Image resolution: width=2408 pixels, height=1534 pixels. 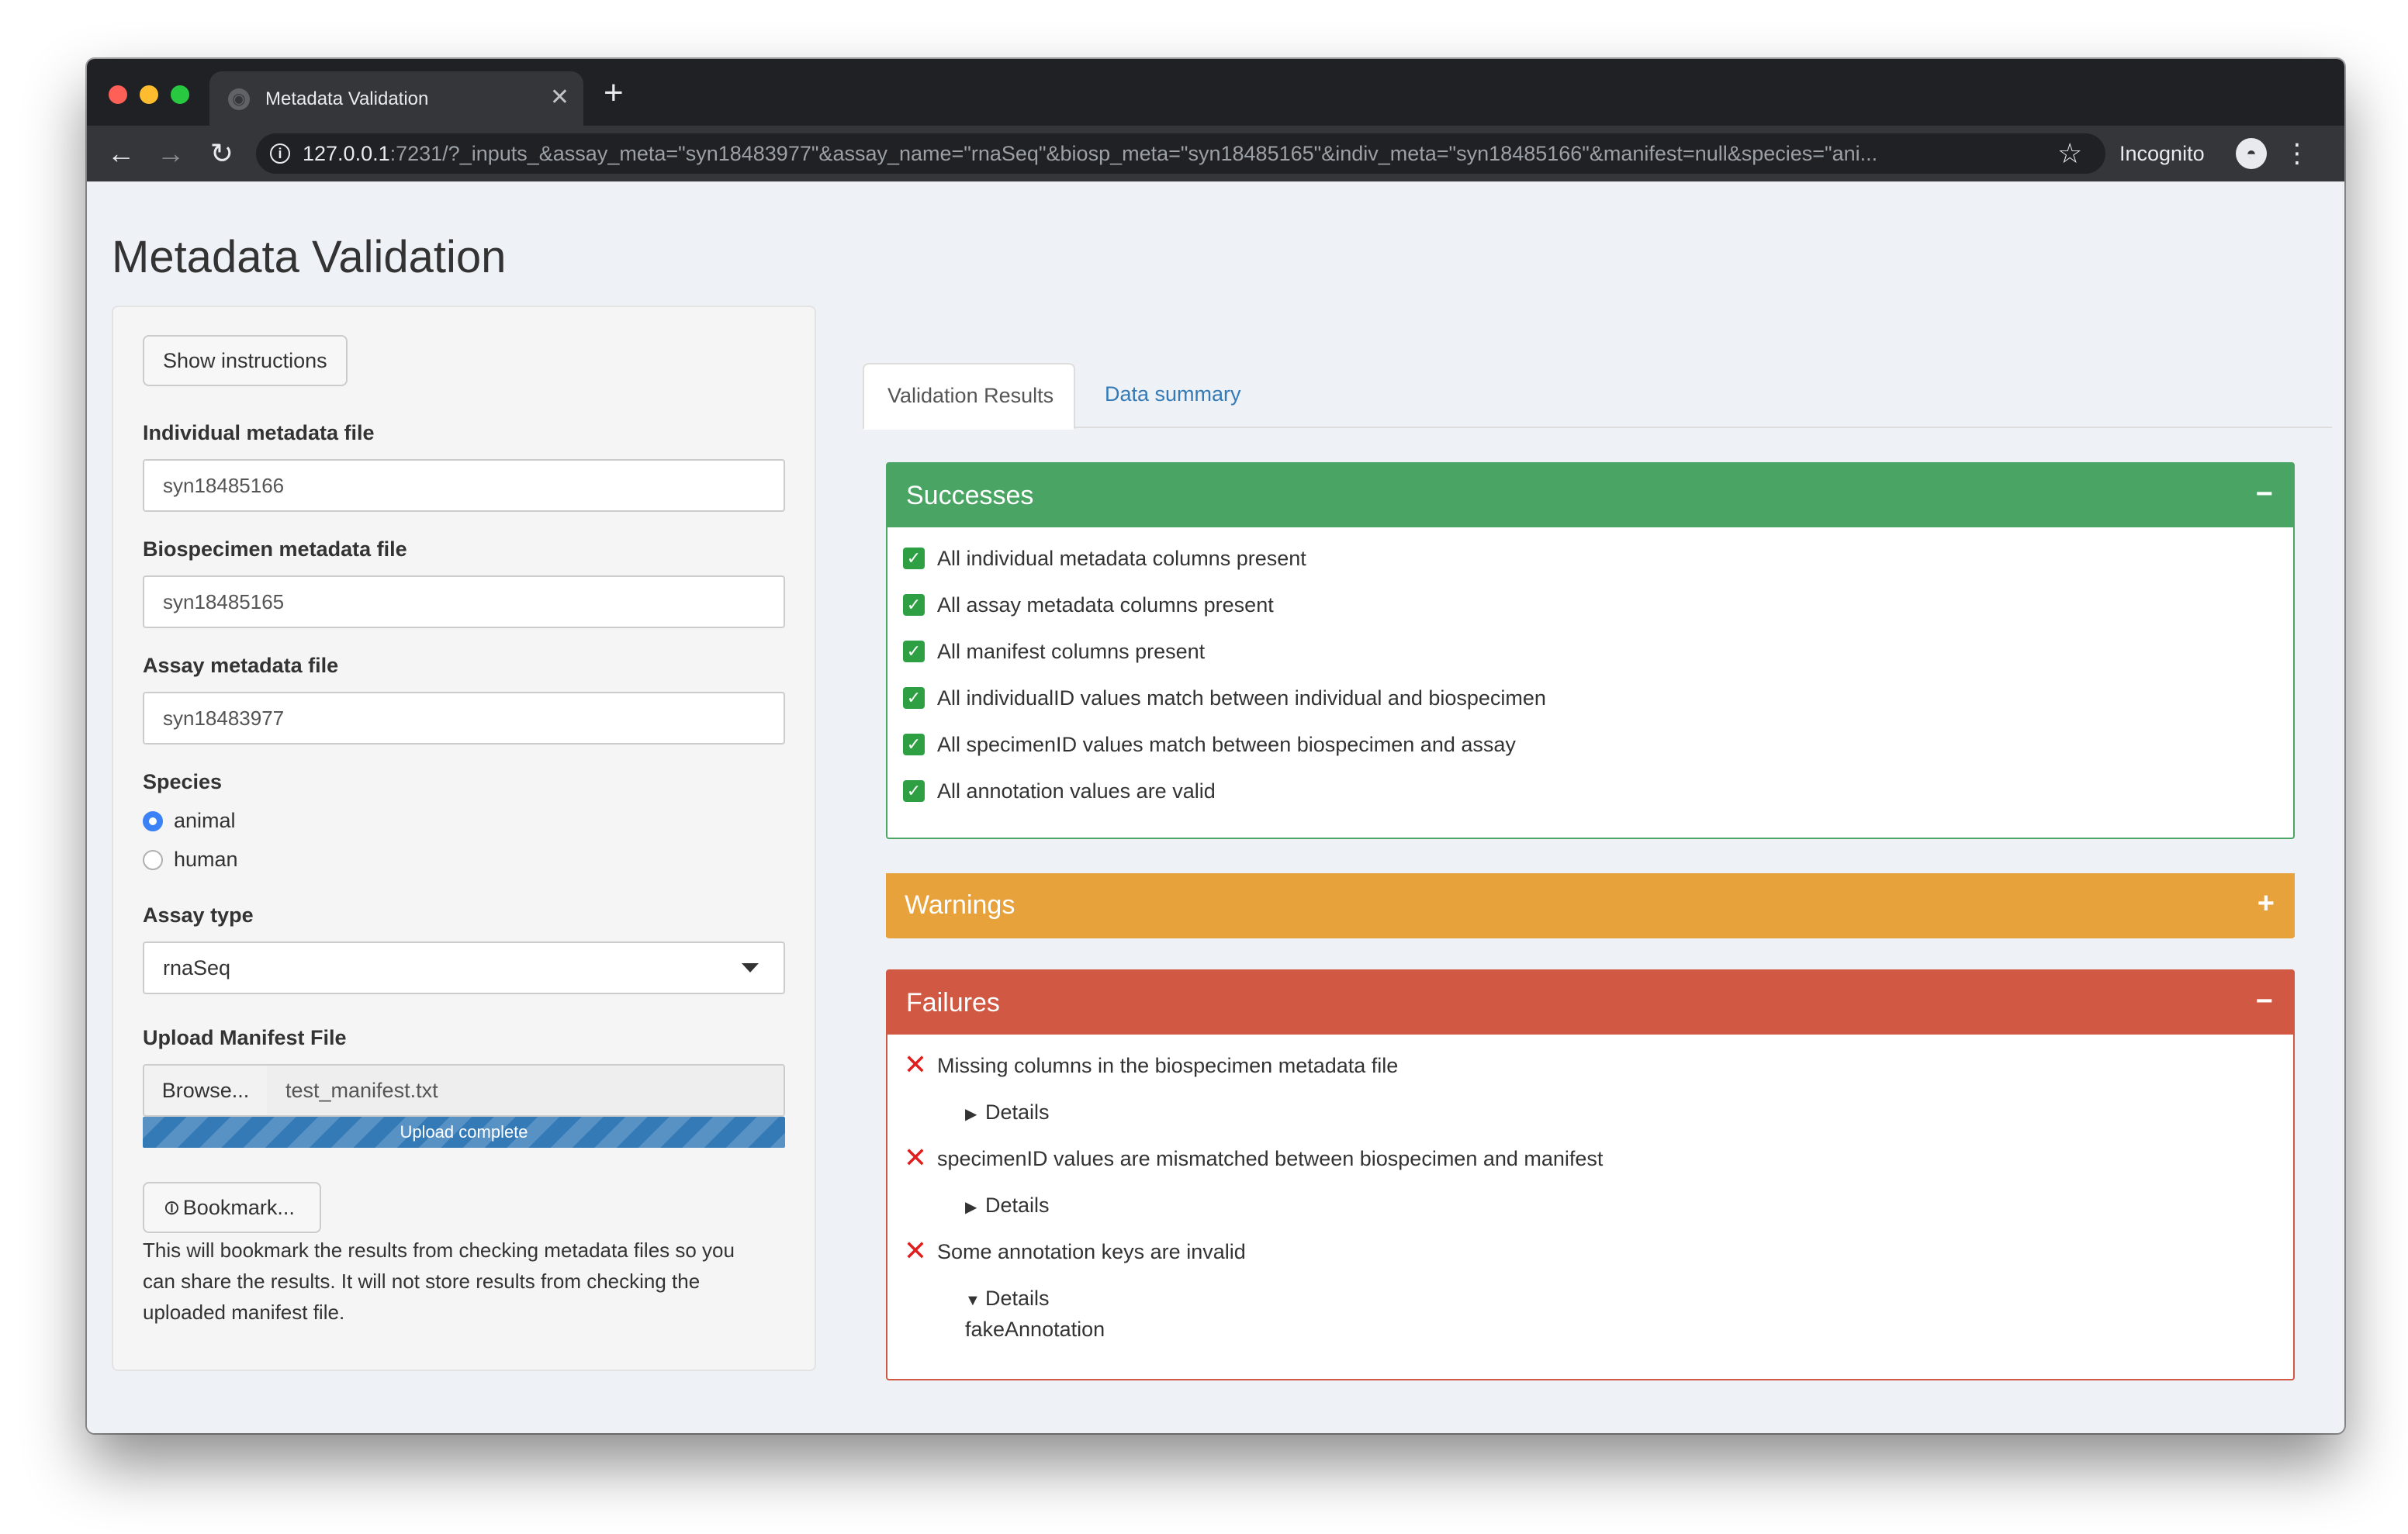 What do you see at coordinates (1105, 605) in the screenshot?
I see `success-item-text: All assay metadata columns present` at bounding box center [1105, 605].